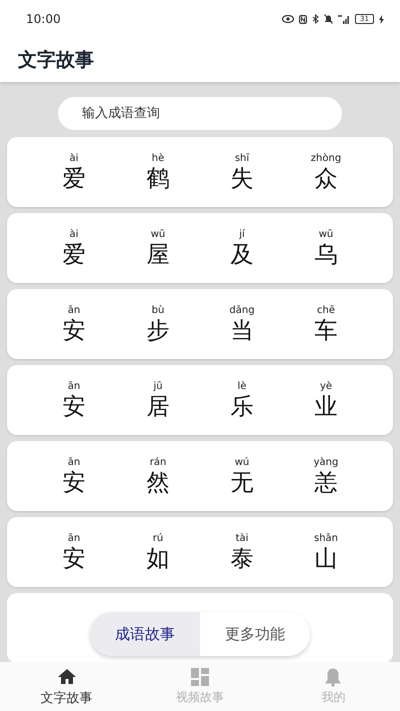 The image size is (400, 711). What do you see at coordinates (242, 178) in the screenshot?
I see `hanzi-text: 失` at bounding box center [242, 178].